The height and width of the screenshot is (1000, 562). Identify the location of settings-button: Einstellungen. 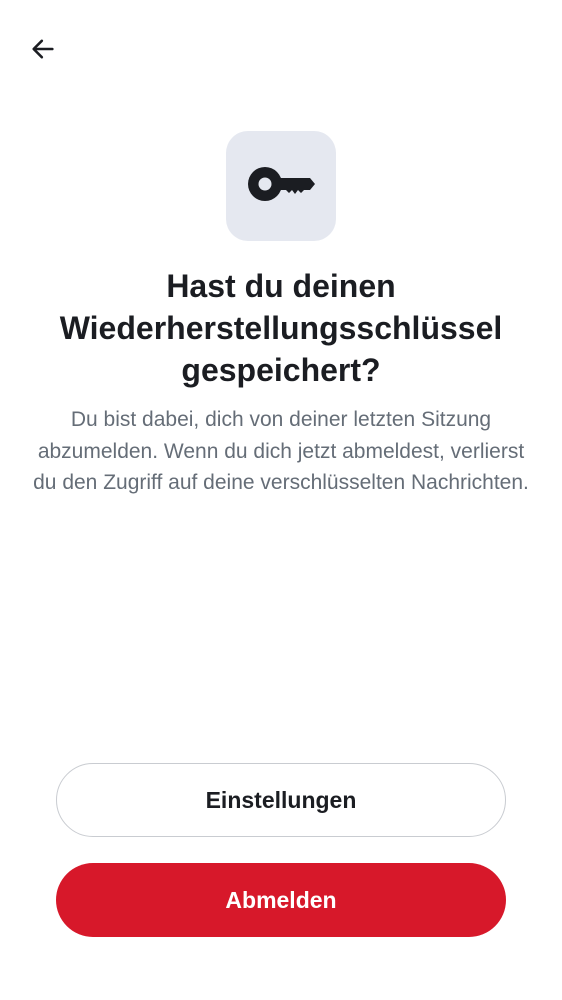
(281, 800).